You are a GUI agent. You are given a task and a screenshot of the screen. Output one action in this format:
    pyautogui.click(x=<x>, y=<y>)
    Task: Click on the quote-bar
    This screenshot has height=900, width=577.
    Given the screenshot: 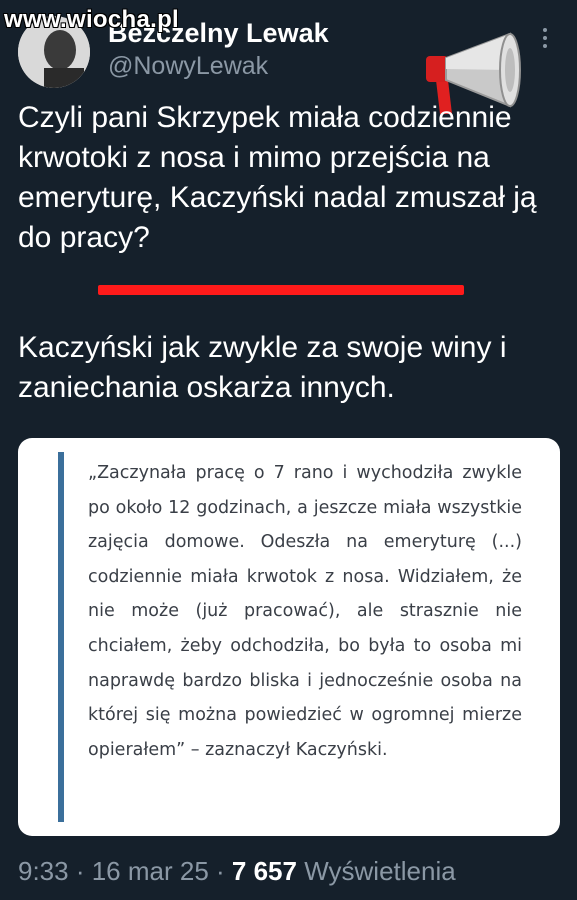 What is the action you would take?
    pyautogui.click(x=61, y=637)
    